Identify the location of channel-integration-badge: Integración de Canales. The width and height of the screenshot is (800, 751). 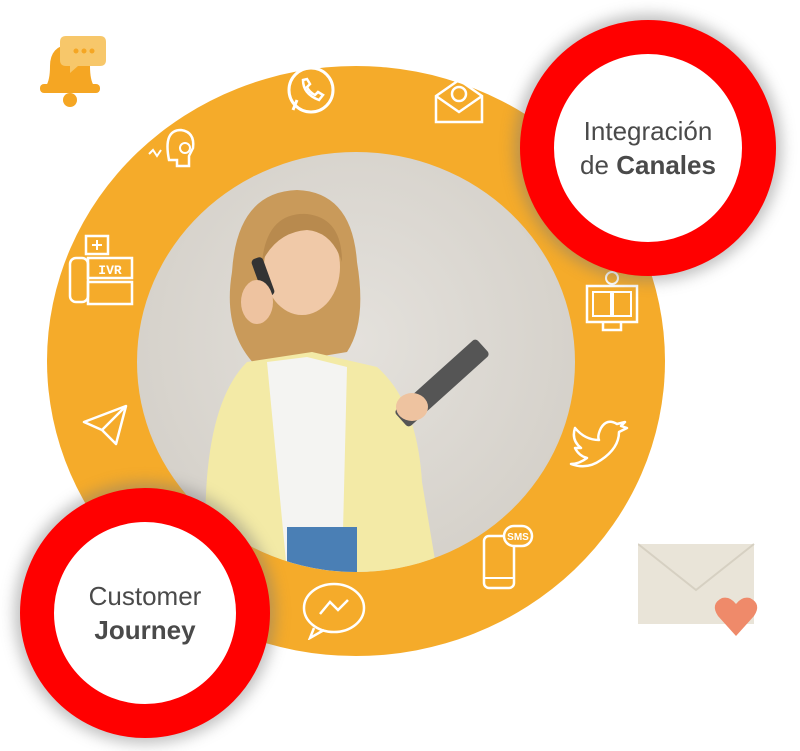
(648, 148).